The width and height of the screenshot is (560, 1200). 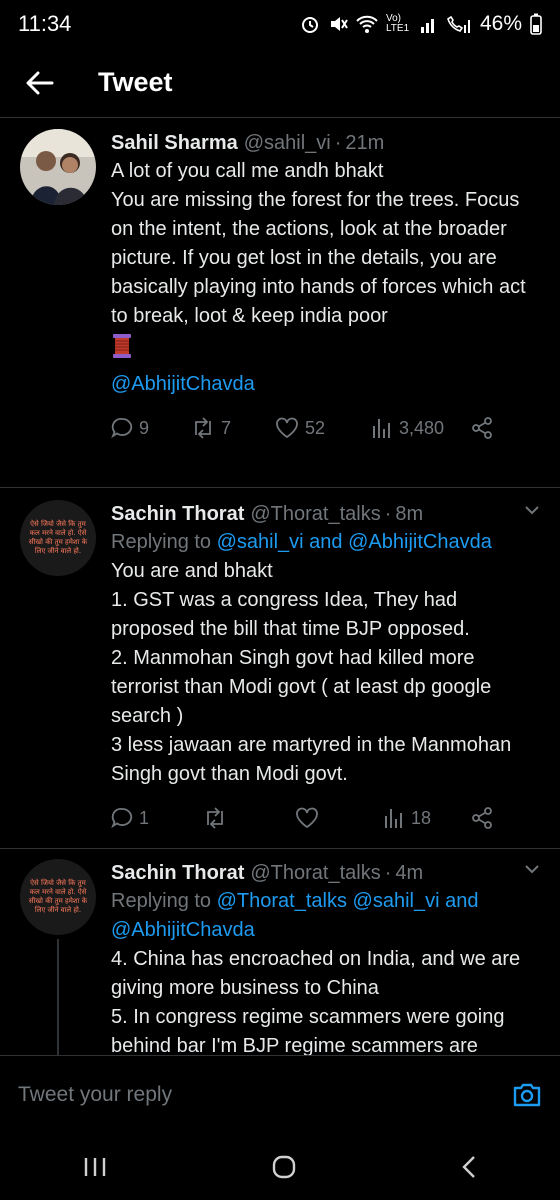 I want to click on views-button: 3,480, so click(x=421, y=428).